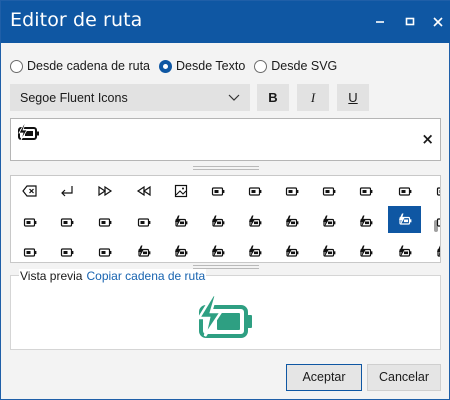 This screenshot has width=450, height=400. Describe the element at coordinates (89, 66) in the screenshot. I see `radio-label: Desde cadena de ruta` at that location.